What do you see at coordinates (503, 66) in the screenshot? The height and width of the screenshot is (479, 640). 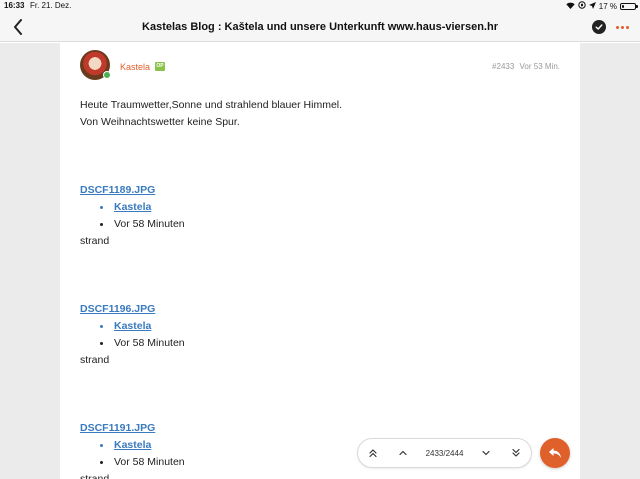 I see `post-number: #2433` at bounding box center [503, 66].